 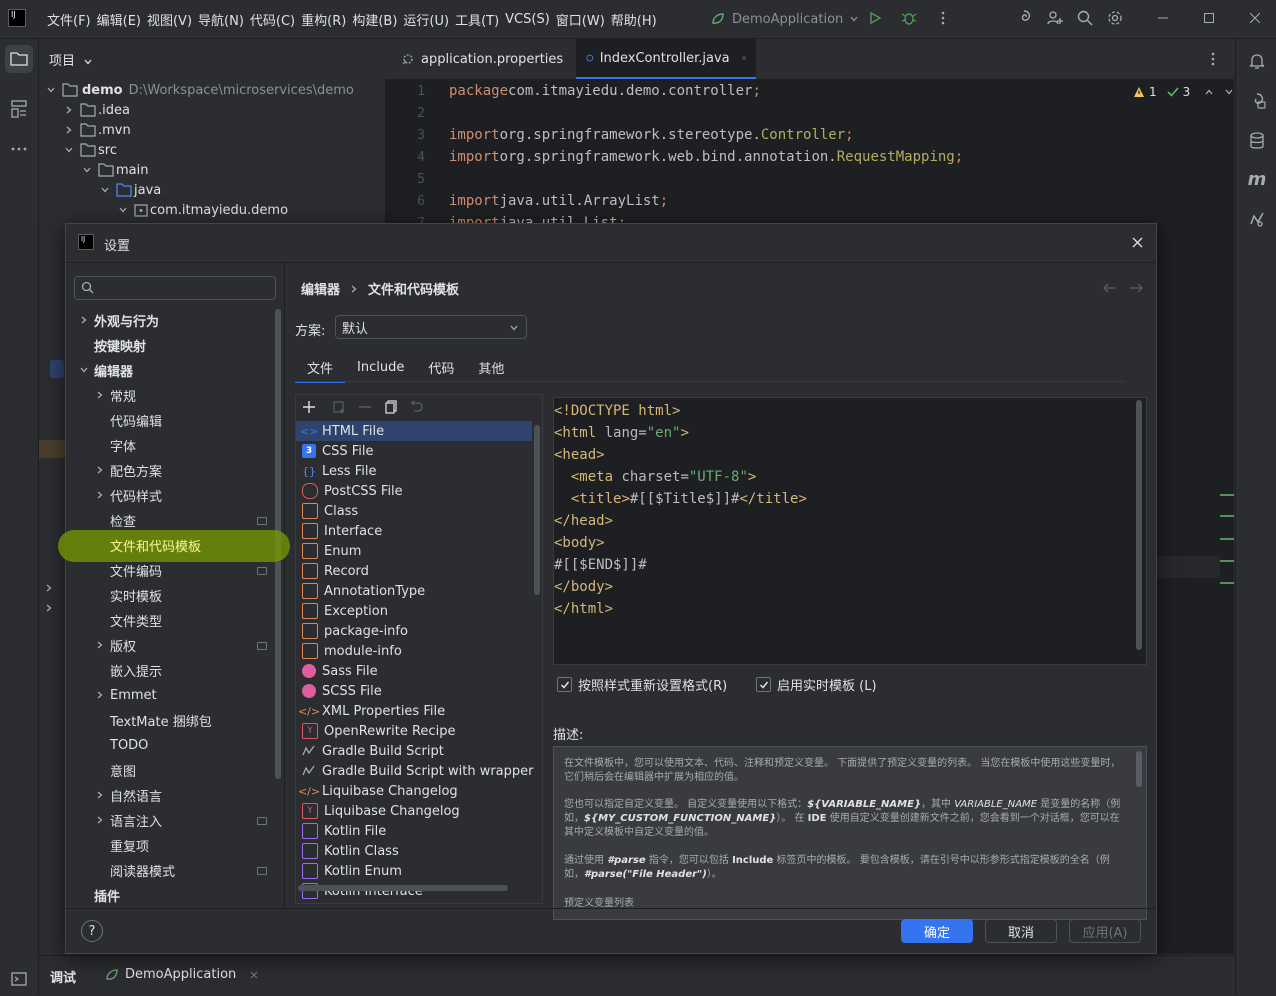 I want to click on menu-refactor: 重构(R), so click(x=323, y=19).